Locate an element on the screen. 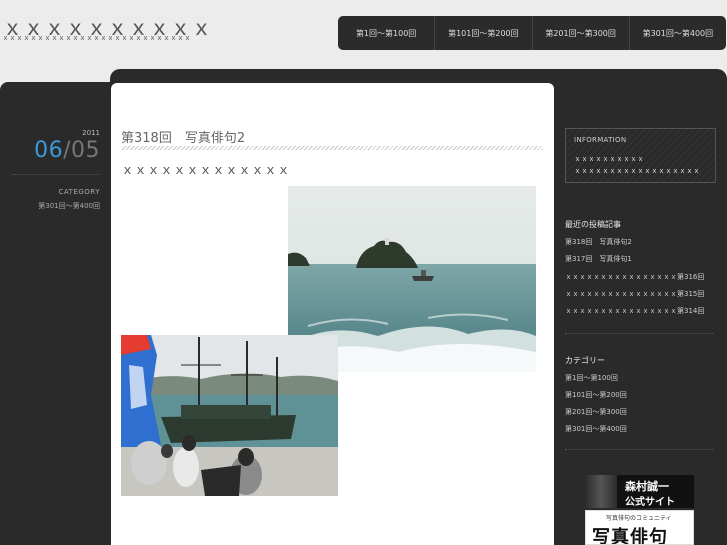 The height and width of the screenshot is (545, 727). banner-caption: 写真俳句のコミュニティ is located at coordinates (639, 518).